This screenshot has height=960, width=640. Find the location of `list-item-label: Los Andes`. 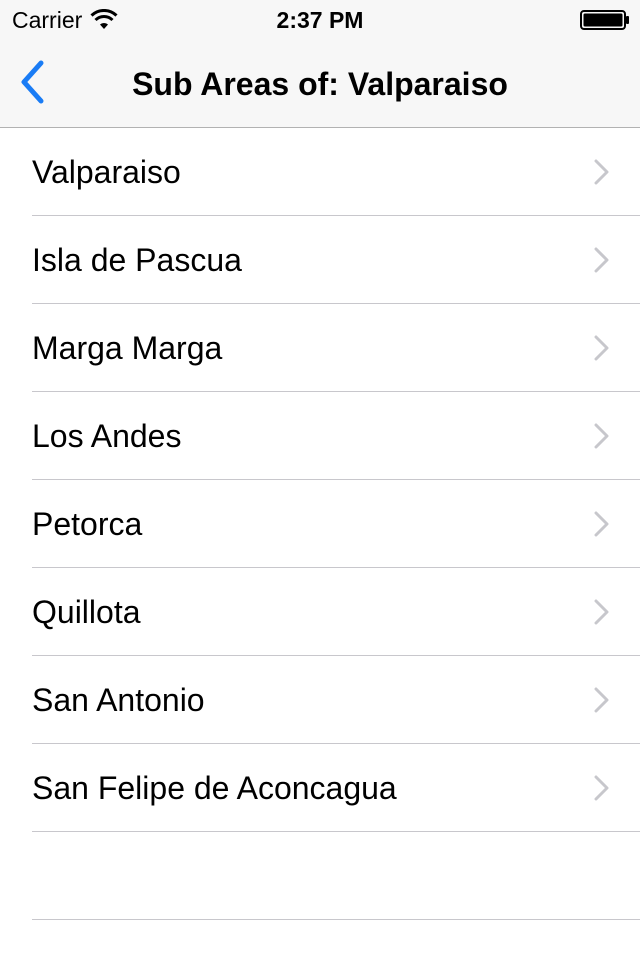

list-item-label: Los Andes is located at coordinates (107, 436).